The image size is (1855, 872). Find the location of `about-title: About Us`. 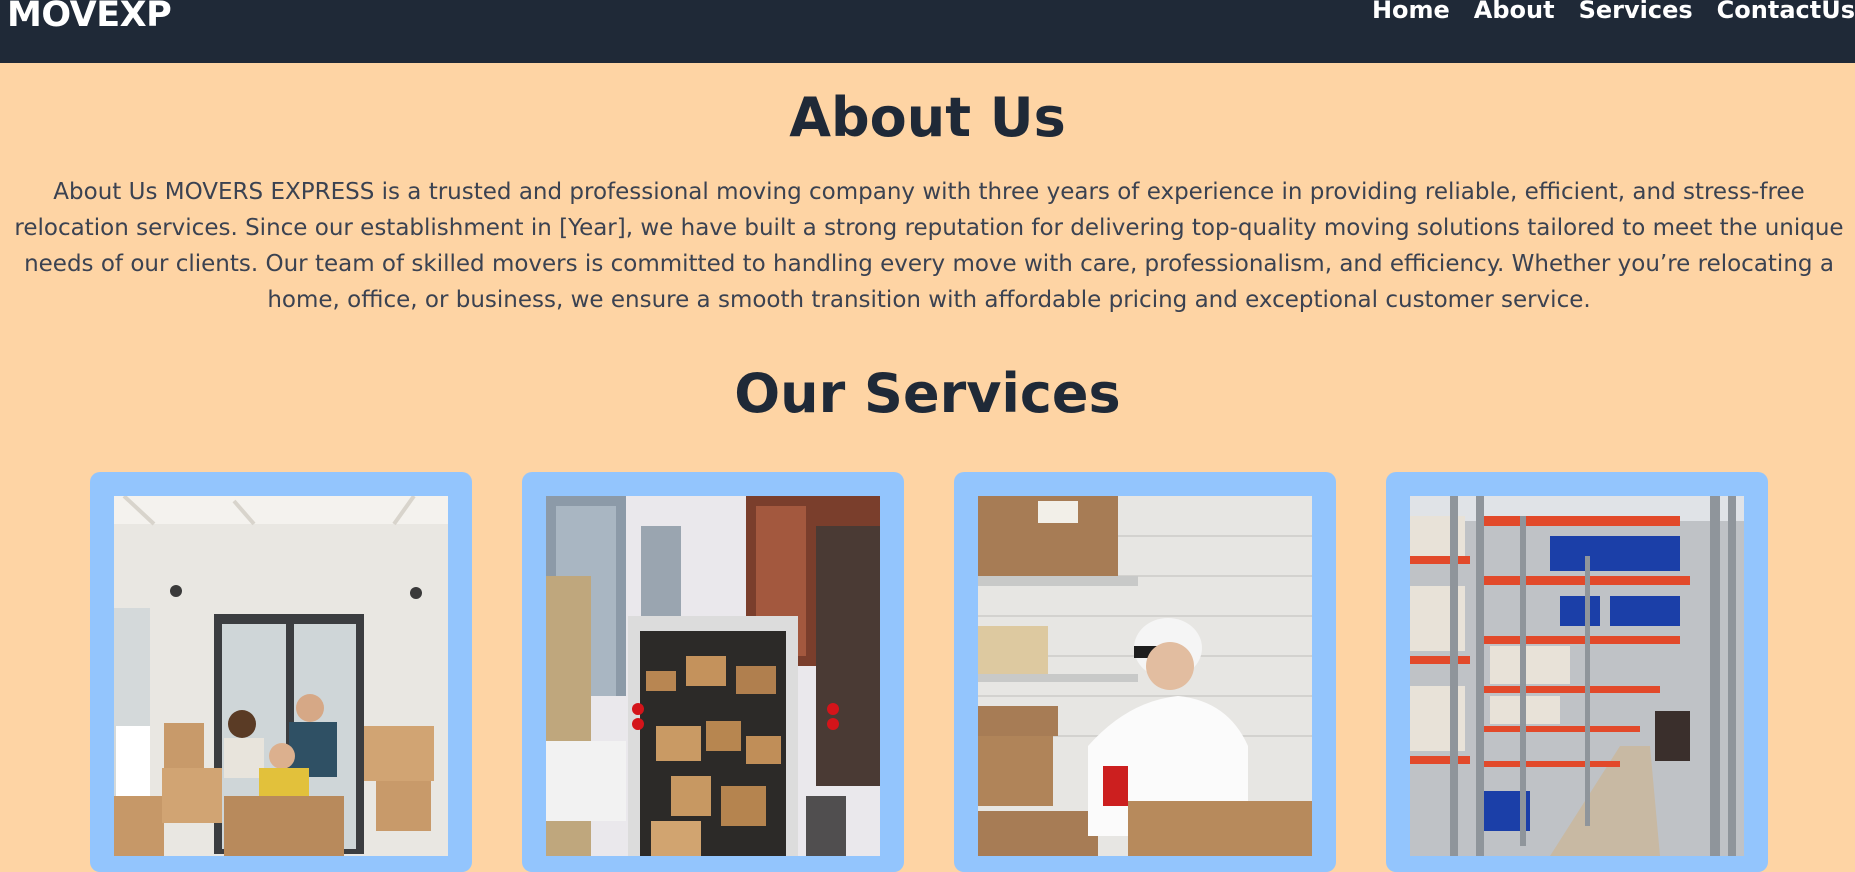

about-title: About Us is located at coordinates (927, 117).